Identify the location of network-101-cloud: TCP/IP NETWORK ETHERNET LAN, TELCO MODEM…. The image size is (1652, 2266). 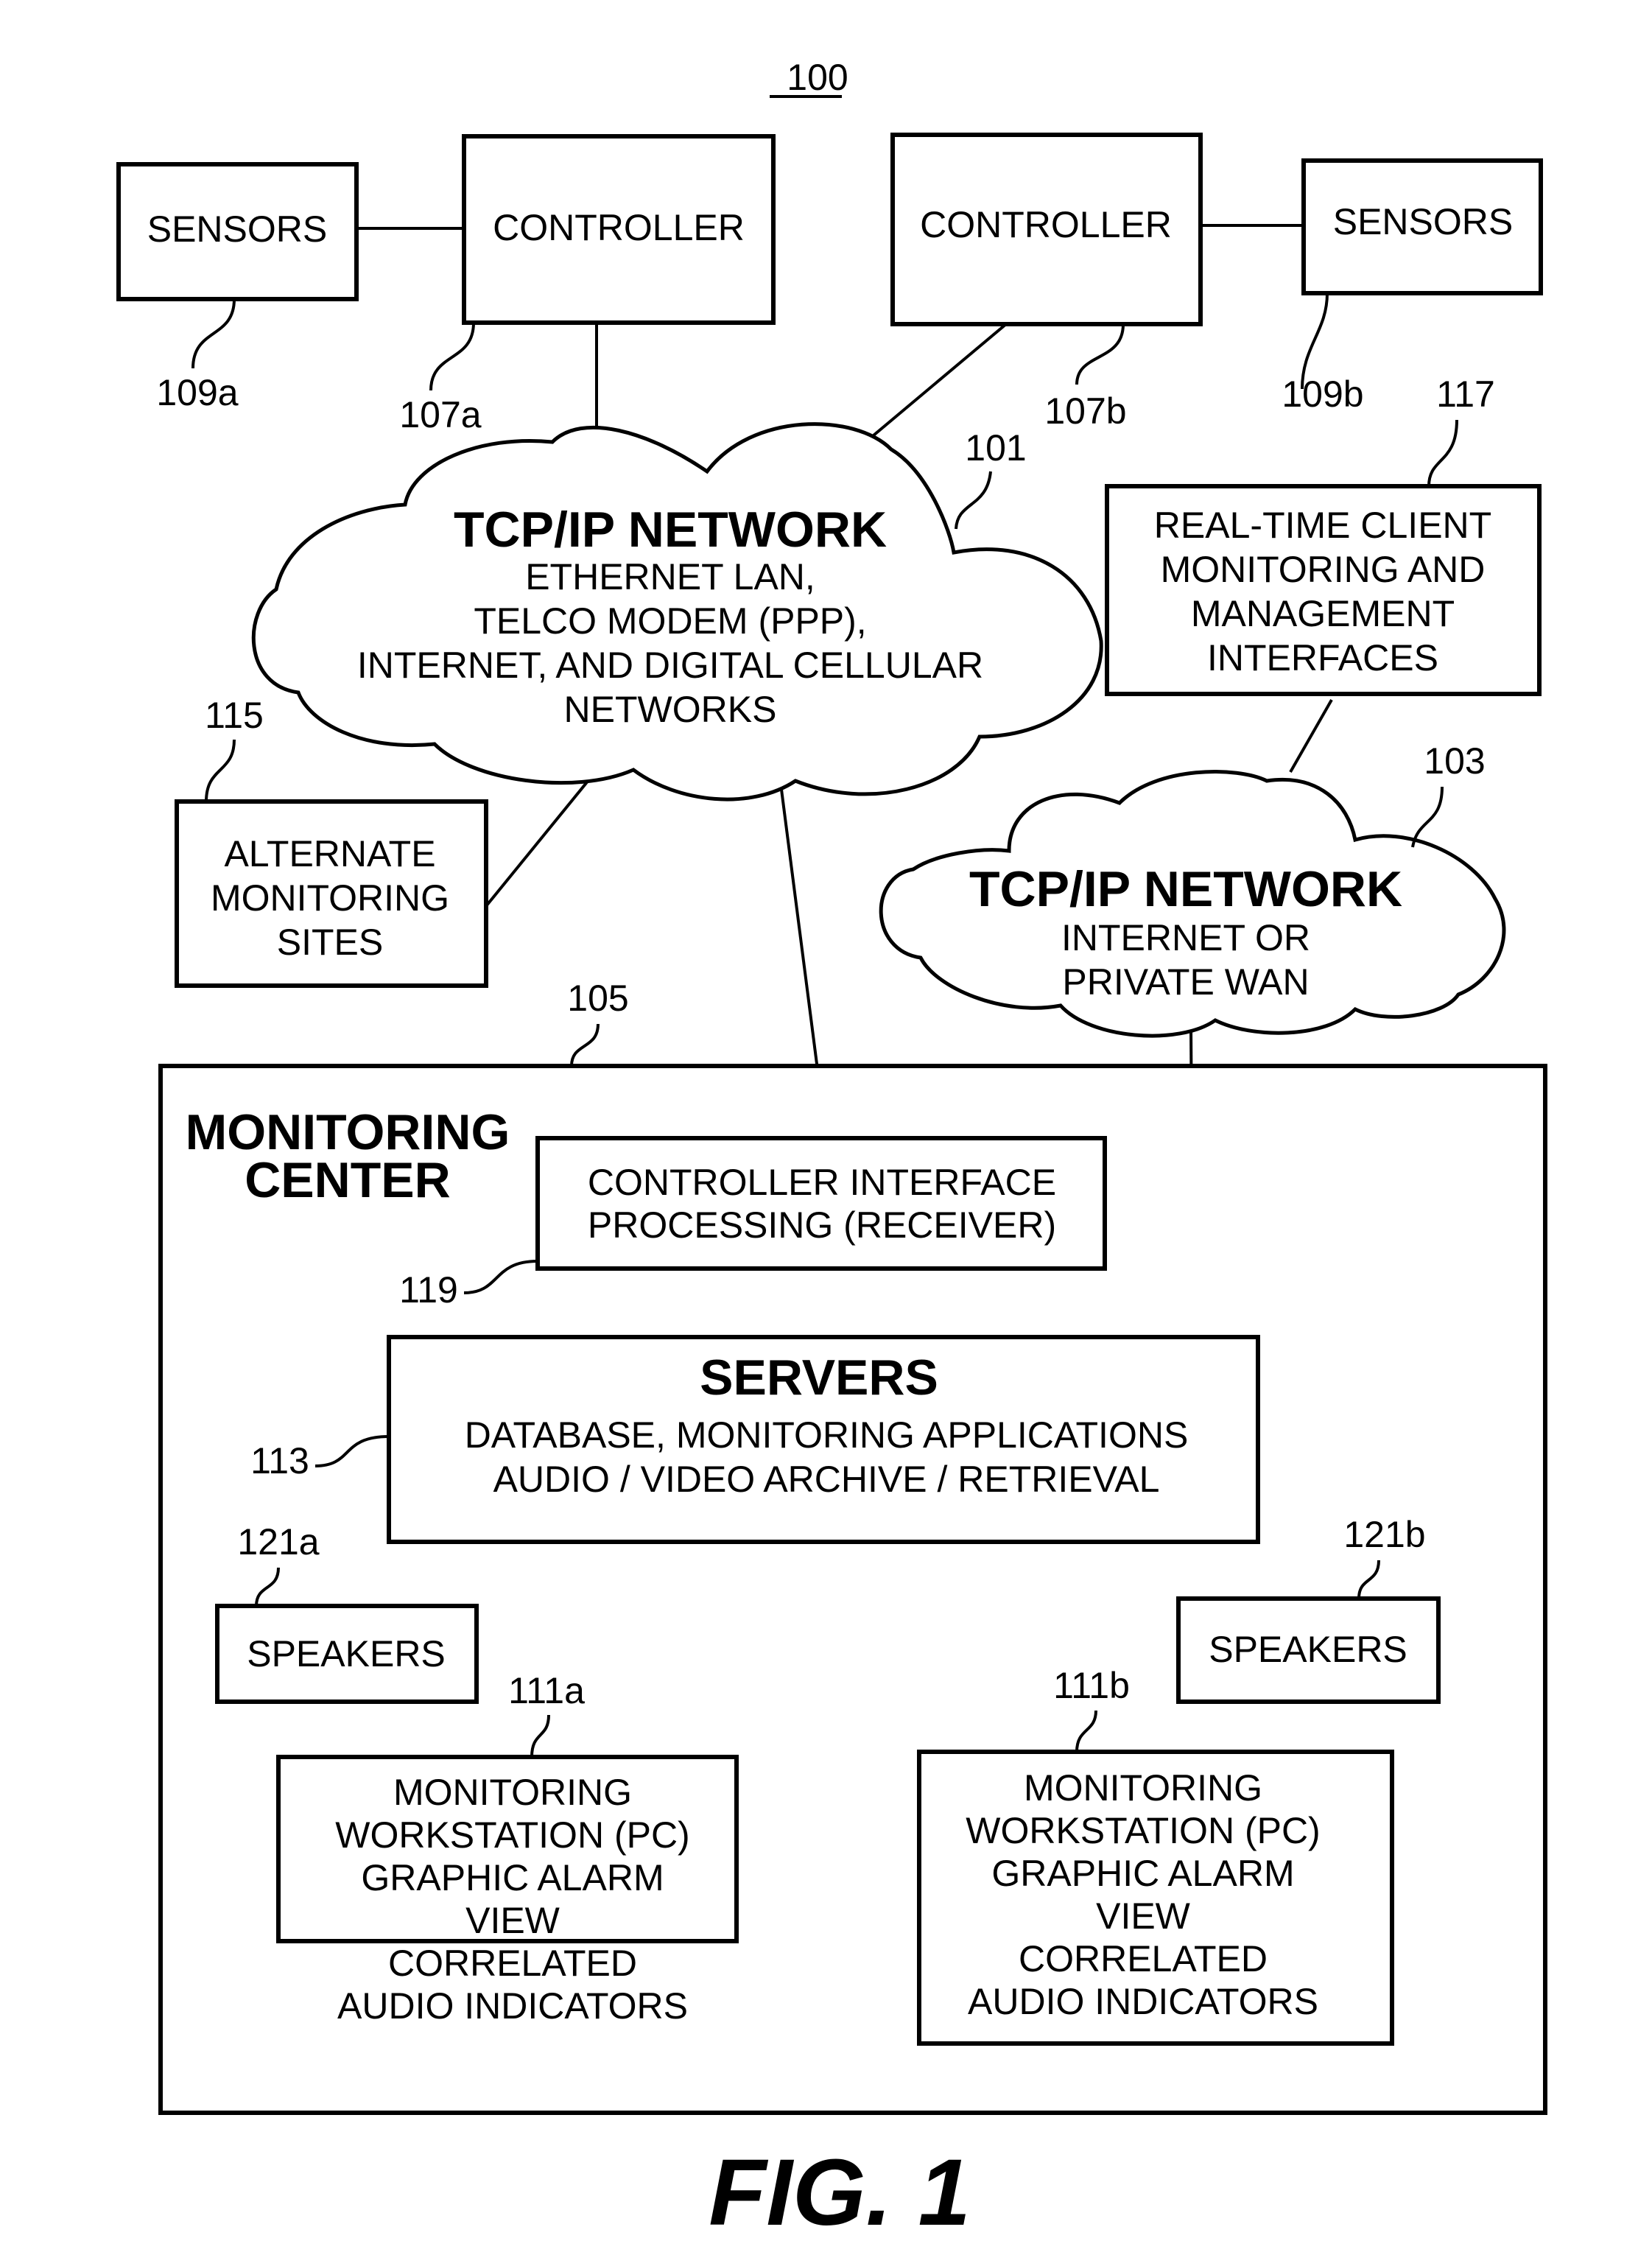
(677, 611).